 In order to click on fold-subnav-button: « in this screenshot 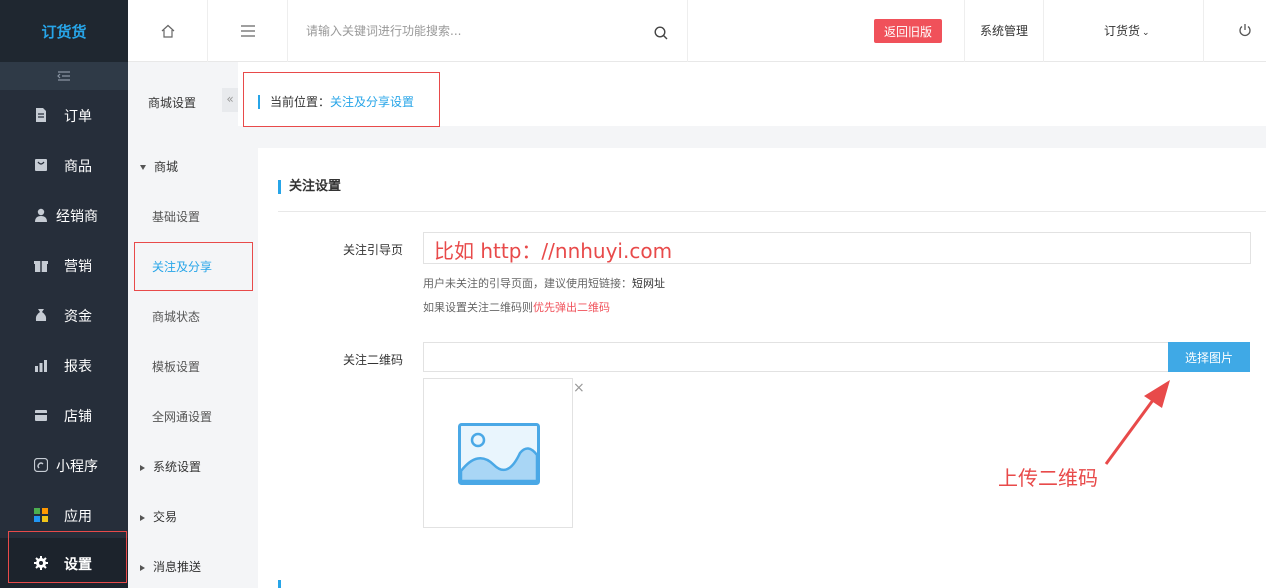, I will do `click(230, 100)`.